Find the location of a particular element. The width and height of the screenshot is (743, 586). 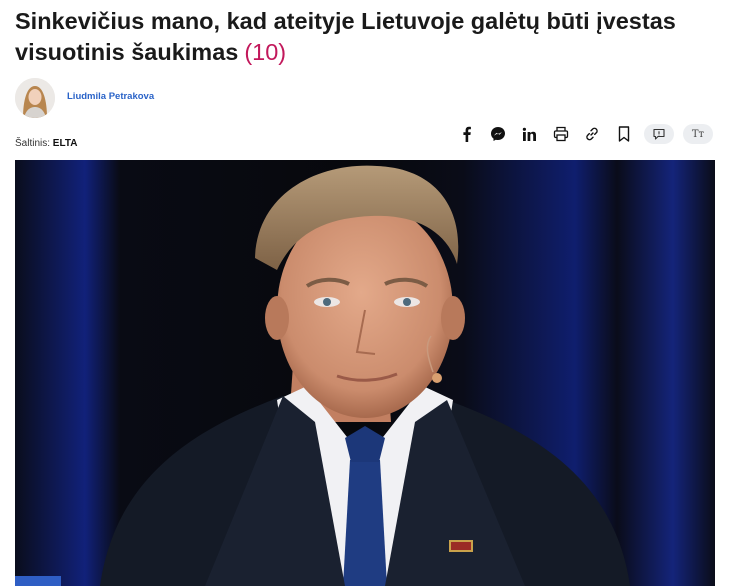

text-size-icon: Tт is located at coordinates (698, 134).